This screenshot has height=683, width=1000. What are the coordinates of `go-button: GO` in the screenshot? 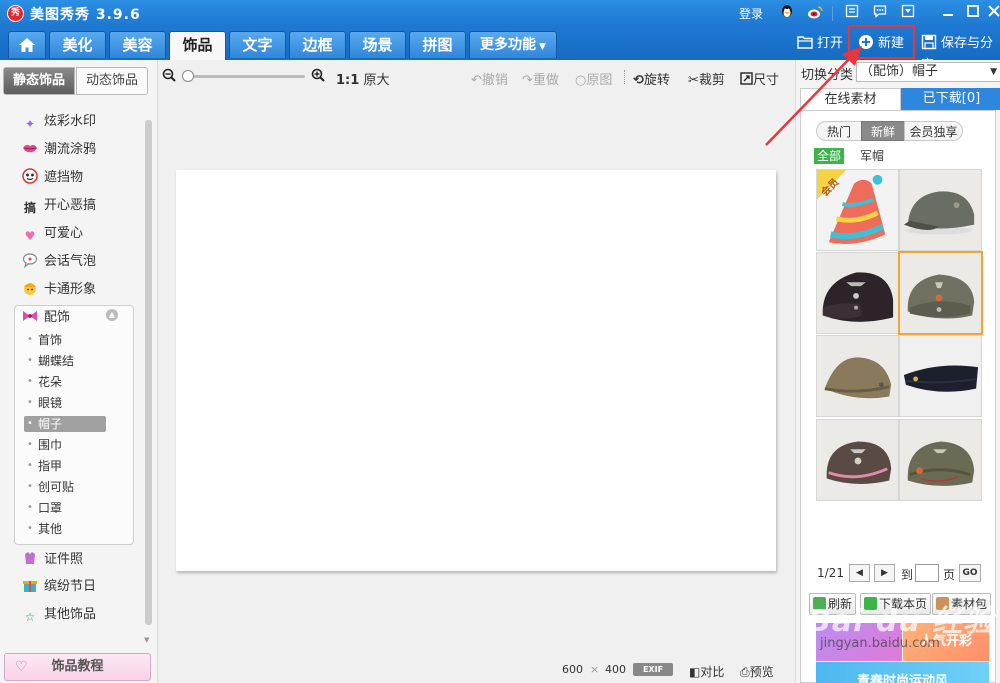 It's located at (970, 573).